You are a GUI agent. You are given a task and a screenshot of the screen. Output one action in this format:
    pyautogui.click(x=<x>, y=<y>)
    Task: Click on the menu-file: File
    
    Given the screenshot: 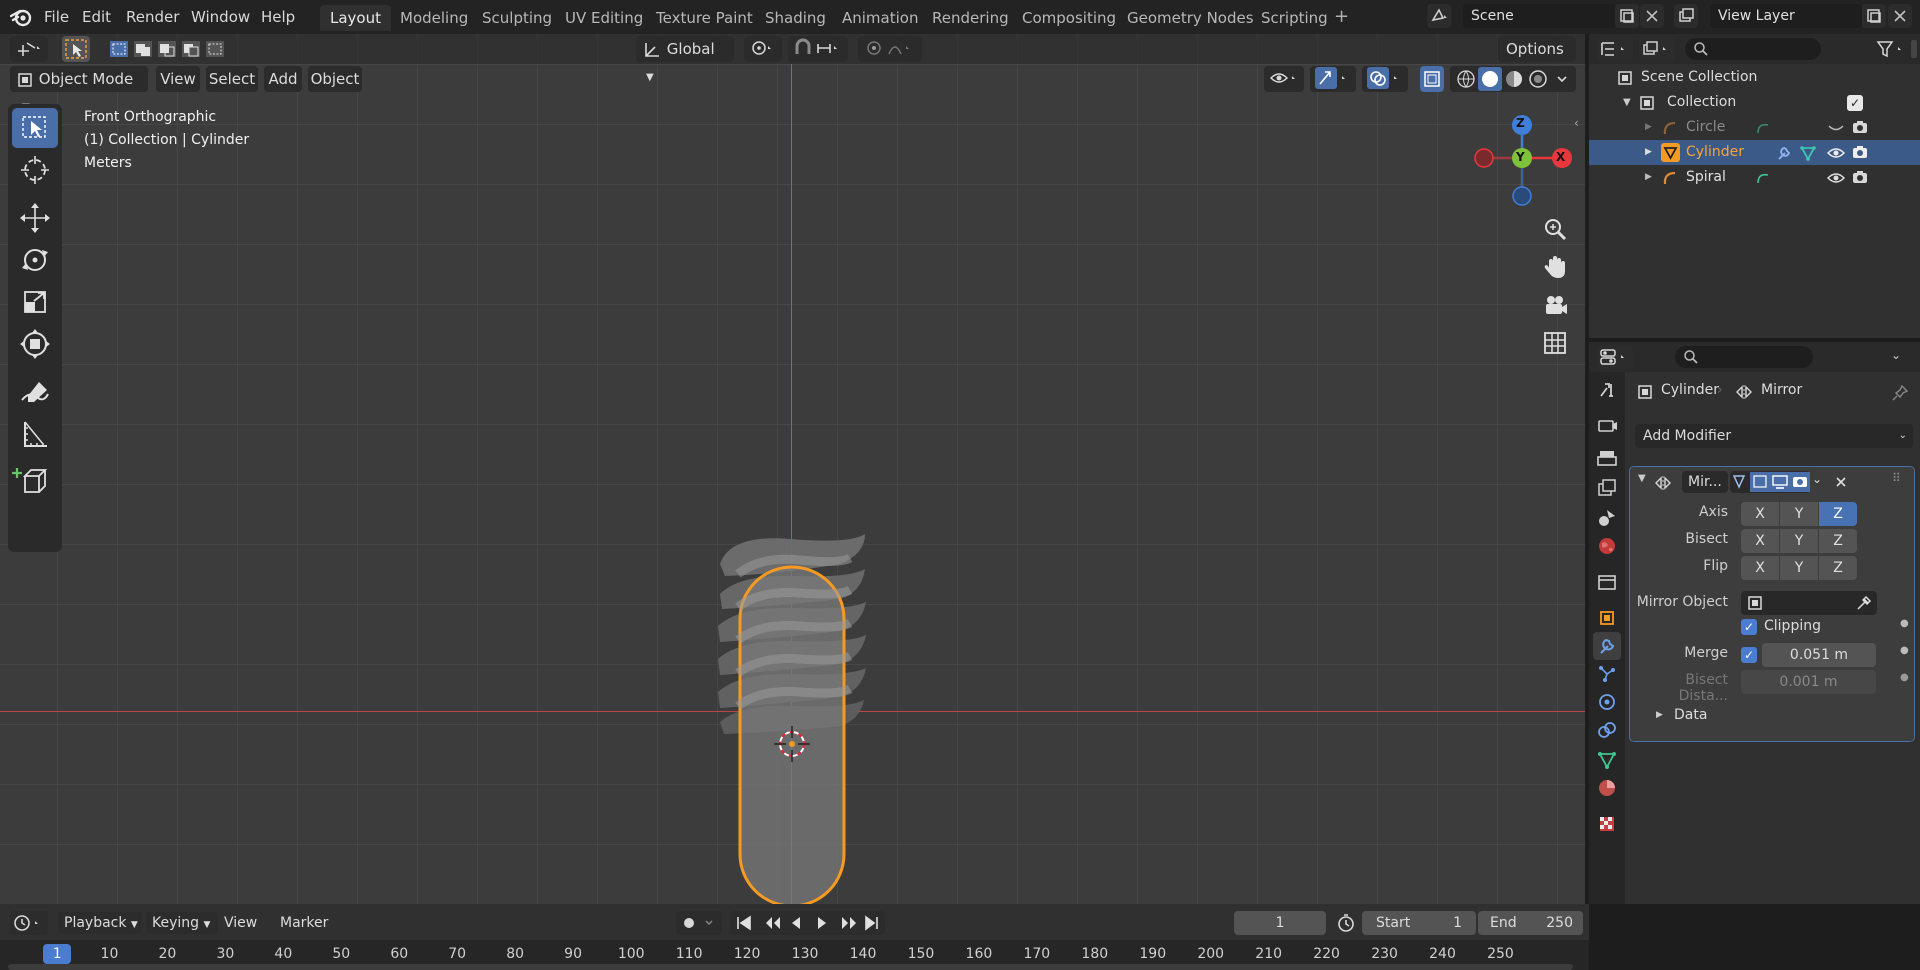 What is the action you would take?
    pyautogui.click(x=56, y=17)
    